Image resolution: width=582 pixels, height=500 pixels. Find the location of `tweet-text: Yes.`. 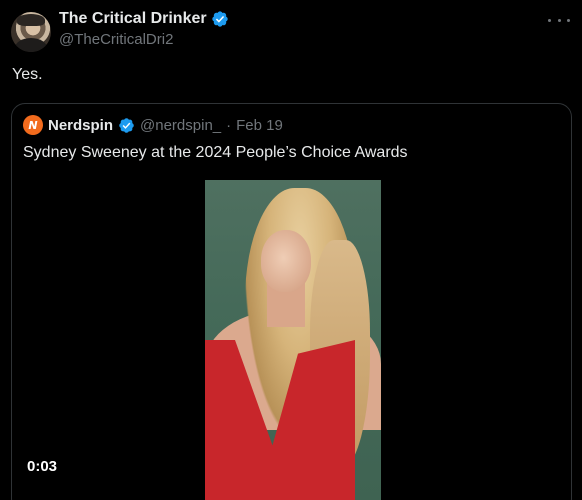

tweet-text: Yes. is located at coordinates (27, 74).